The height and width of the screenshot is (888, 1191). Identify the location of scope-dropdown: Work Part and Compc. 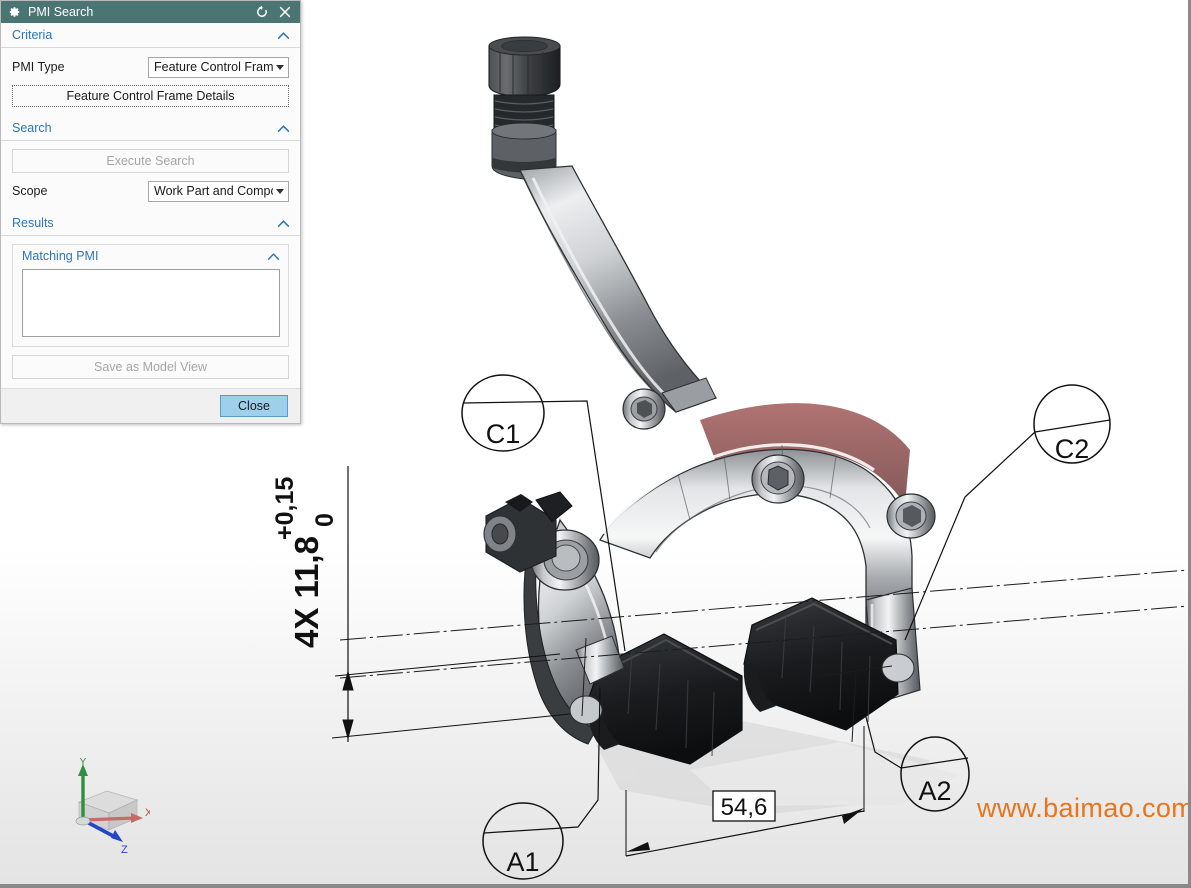
(218, 191).